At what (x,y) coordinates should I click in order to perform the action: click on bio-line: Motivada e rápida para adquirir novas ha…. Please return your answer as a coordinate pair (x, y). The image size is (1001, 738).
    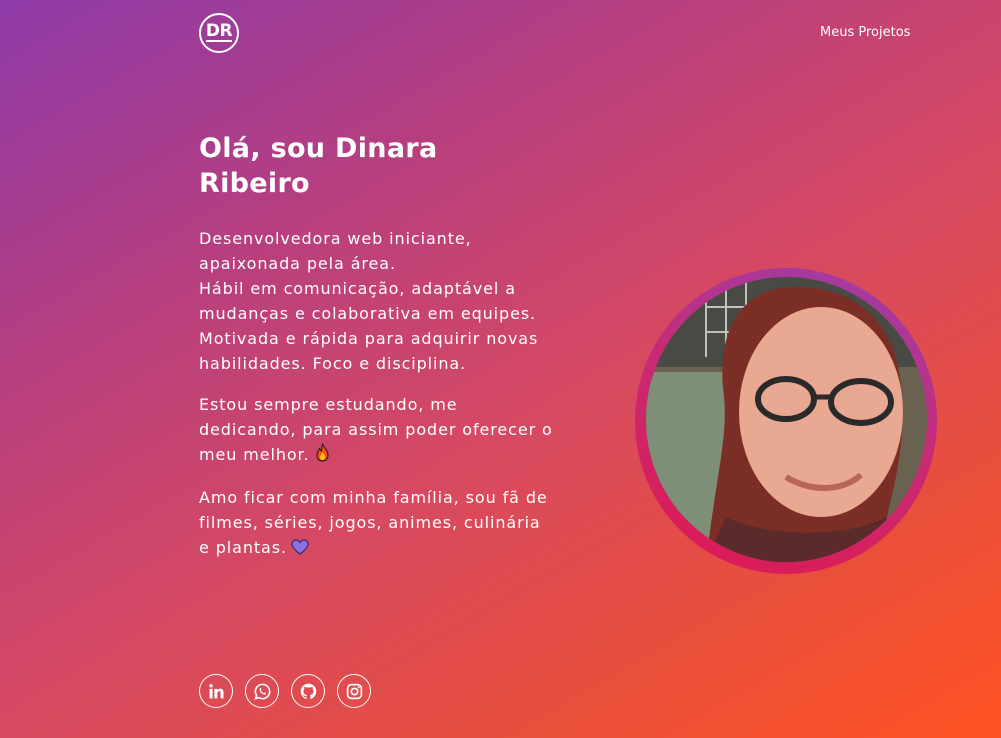
    Looking at the image, I should click on (369, 351).